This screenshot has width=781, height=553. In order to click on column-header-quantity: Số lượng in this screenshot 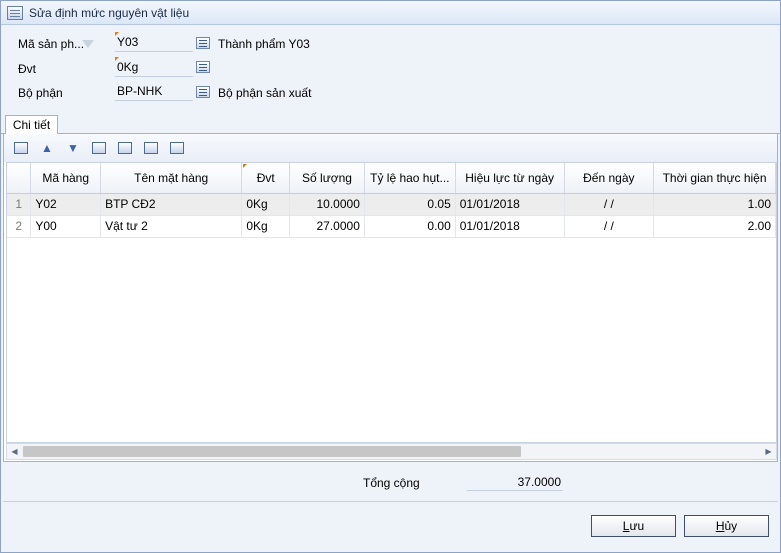, I will do `click(327, 178)`.